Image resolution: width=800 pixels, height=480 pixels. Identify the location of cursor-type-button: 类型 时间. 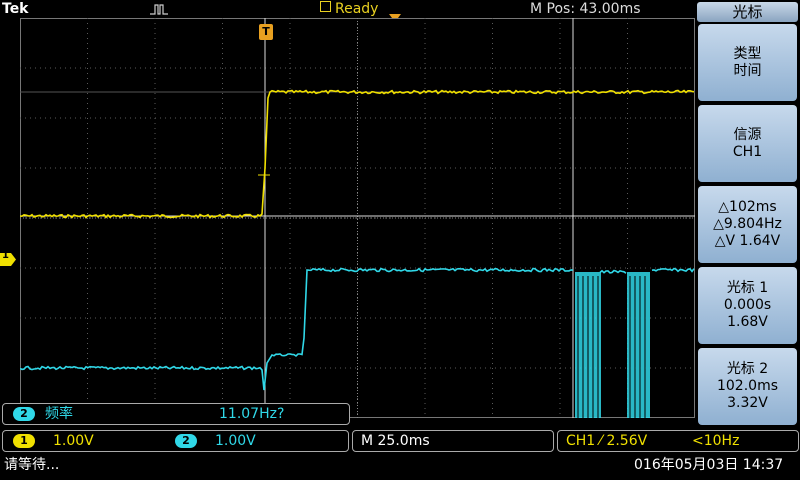
(747, 62).